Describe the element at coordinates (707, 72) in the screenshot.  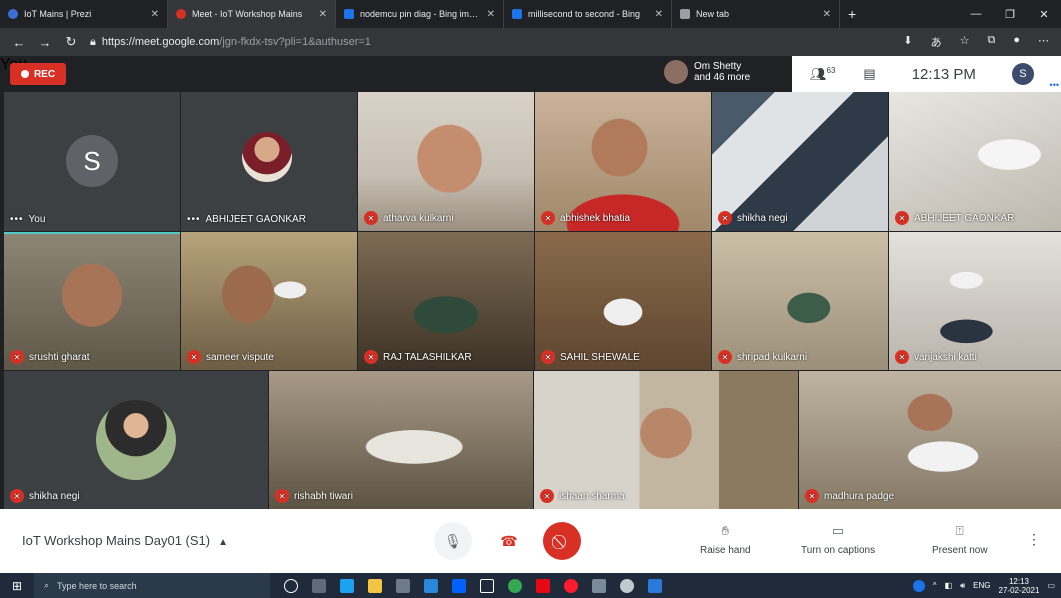
I see `presenter-info: Om Shetty and 46 more` at that location.